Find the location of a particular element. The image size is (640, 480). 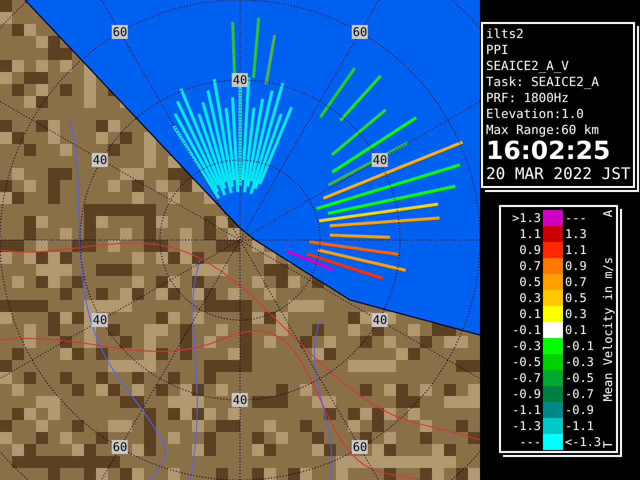

legend-low-value: -0.3 is located at coordinates (526, 346).